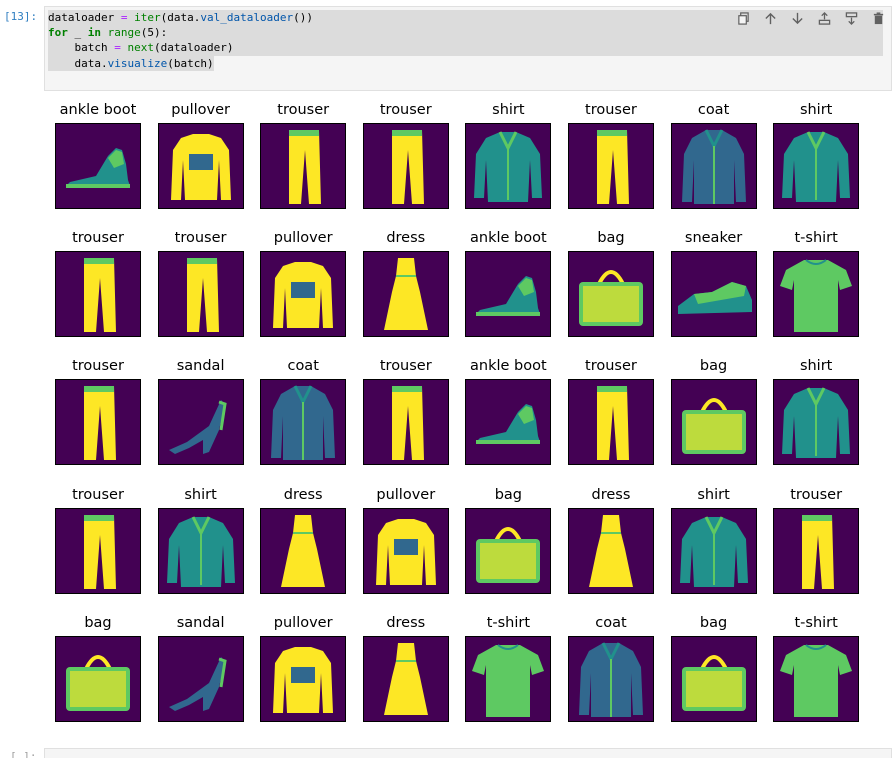 This screenshot has width=896, height=758. What do you see at coordinates (713, 238) in the screenshot?
I see `sample-label: sneaker` at bounding box center [713, 238].